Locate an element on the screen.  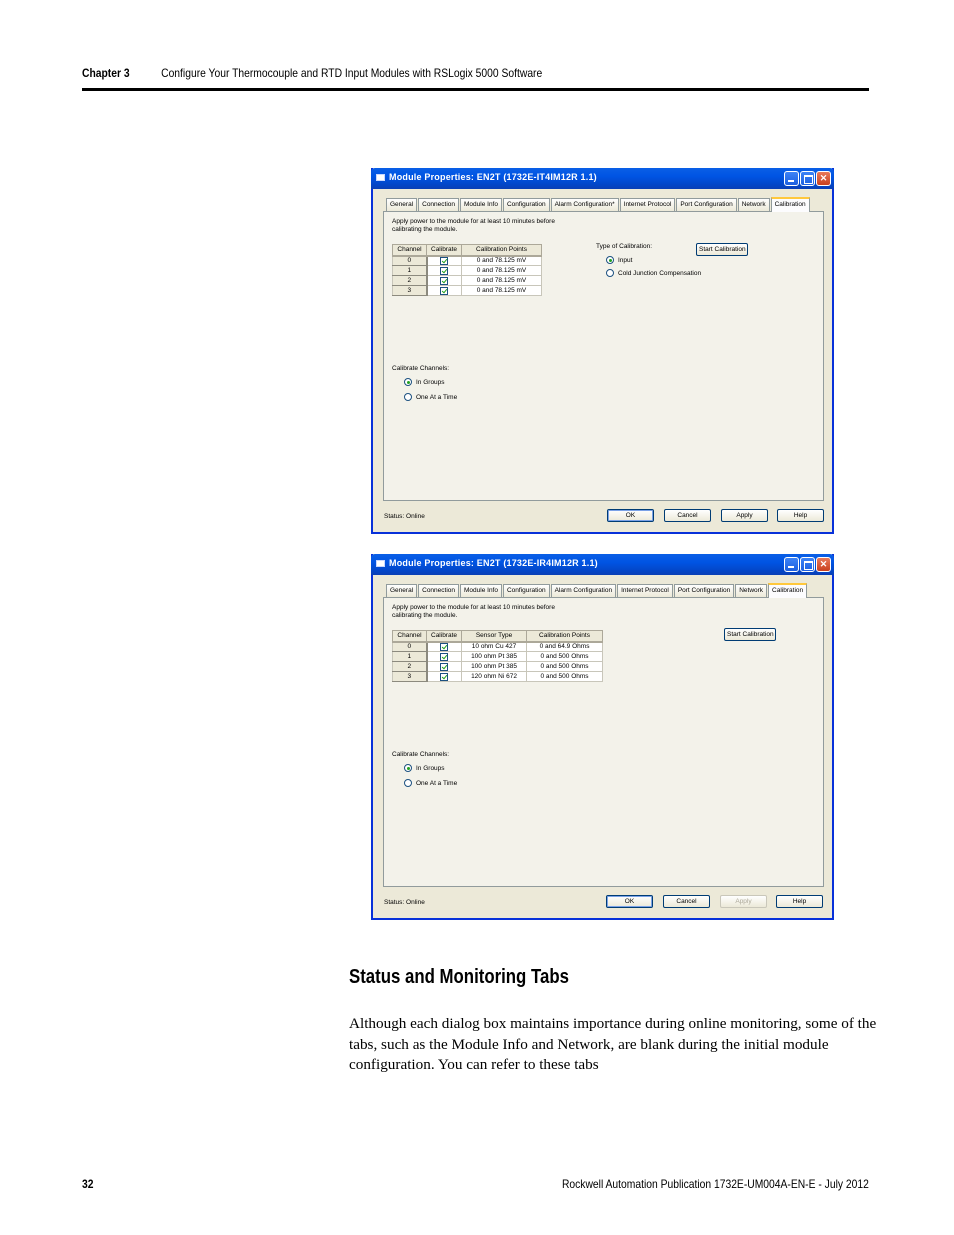
calibrate-channels-label: Calibrate Channels: is located at coordinates (421, 368).